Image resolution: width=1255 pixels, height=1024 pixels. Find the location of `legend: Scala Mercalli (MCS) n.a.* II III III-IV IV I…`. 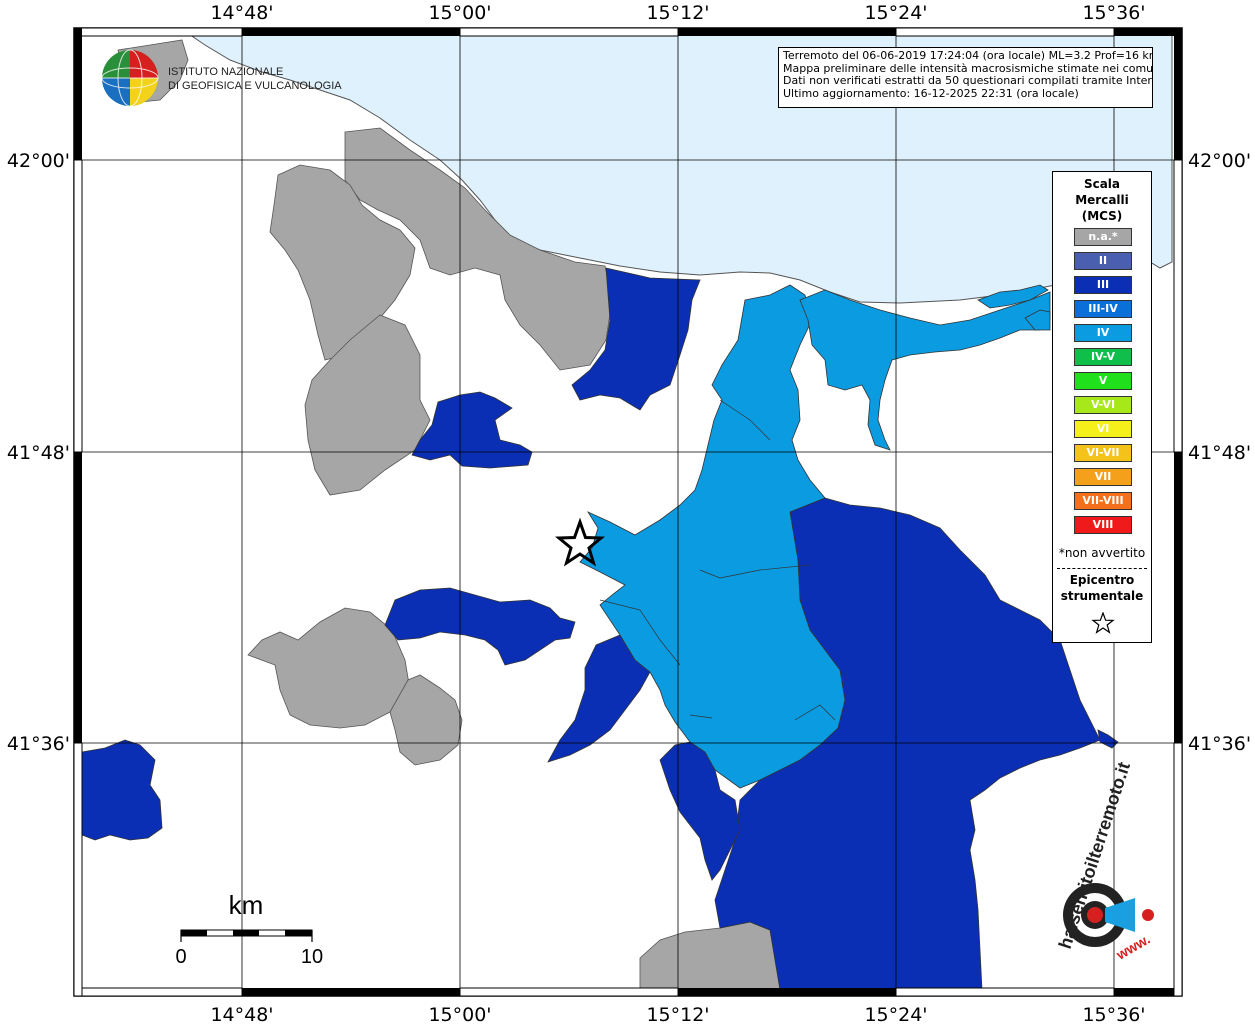

legend: Scala Mercalli (MCS) n.a.* II III III-IV IV I… is located at coordinates (1102, 407).